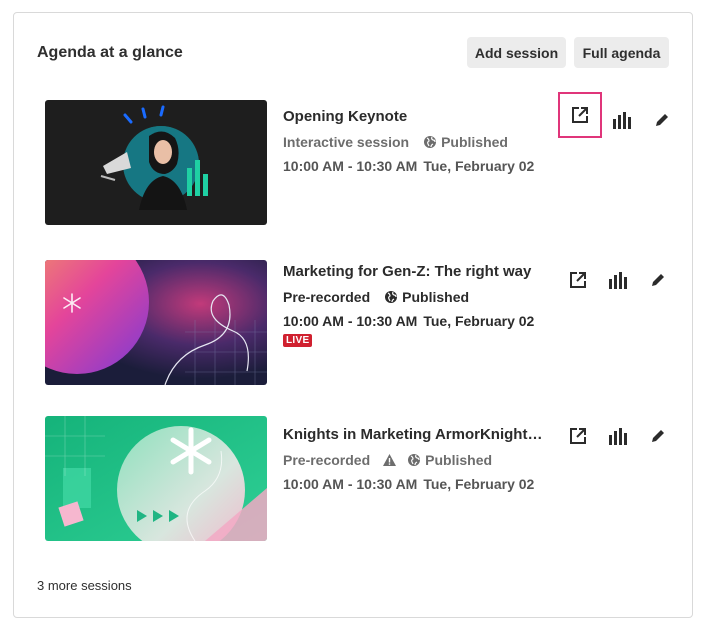 The width and height of the screenshot is (704, 630). What do you see at coordinates (110, 52) in the screenshot?
I see `card-title: Agenda at a glance` at bounding box center [110, 52].